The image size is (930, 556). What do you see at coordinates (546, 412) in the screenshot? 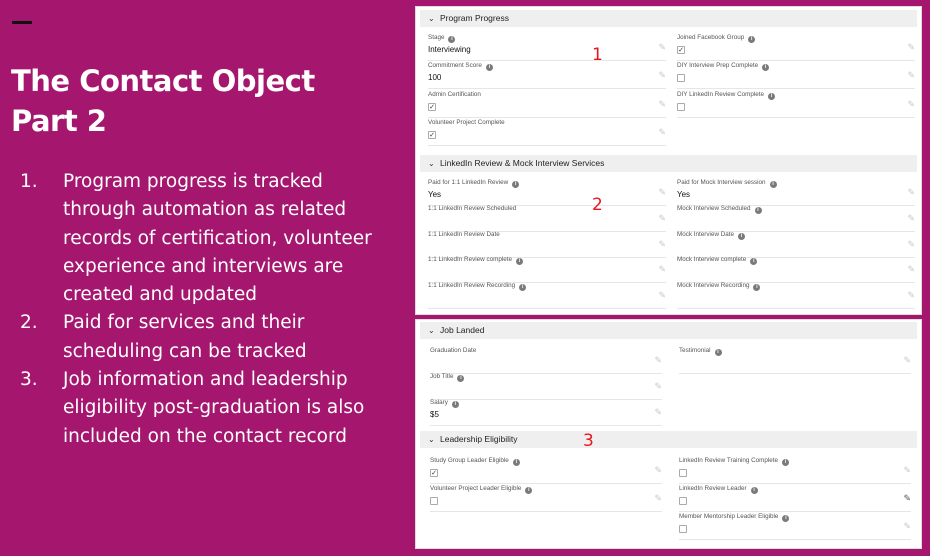
I see `field-salary: Salary i $5 ✎` at bounding box center [546, 412].